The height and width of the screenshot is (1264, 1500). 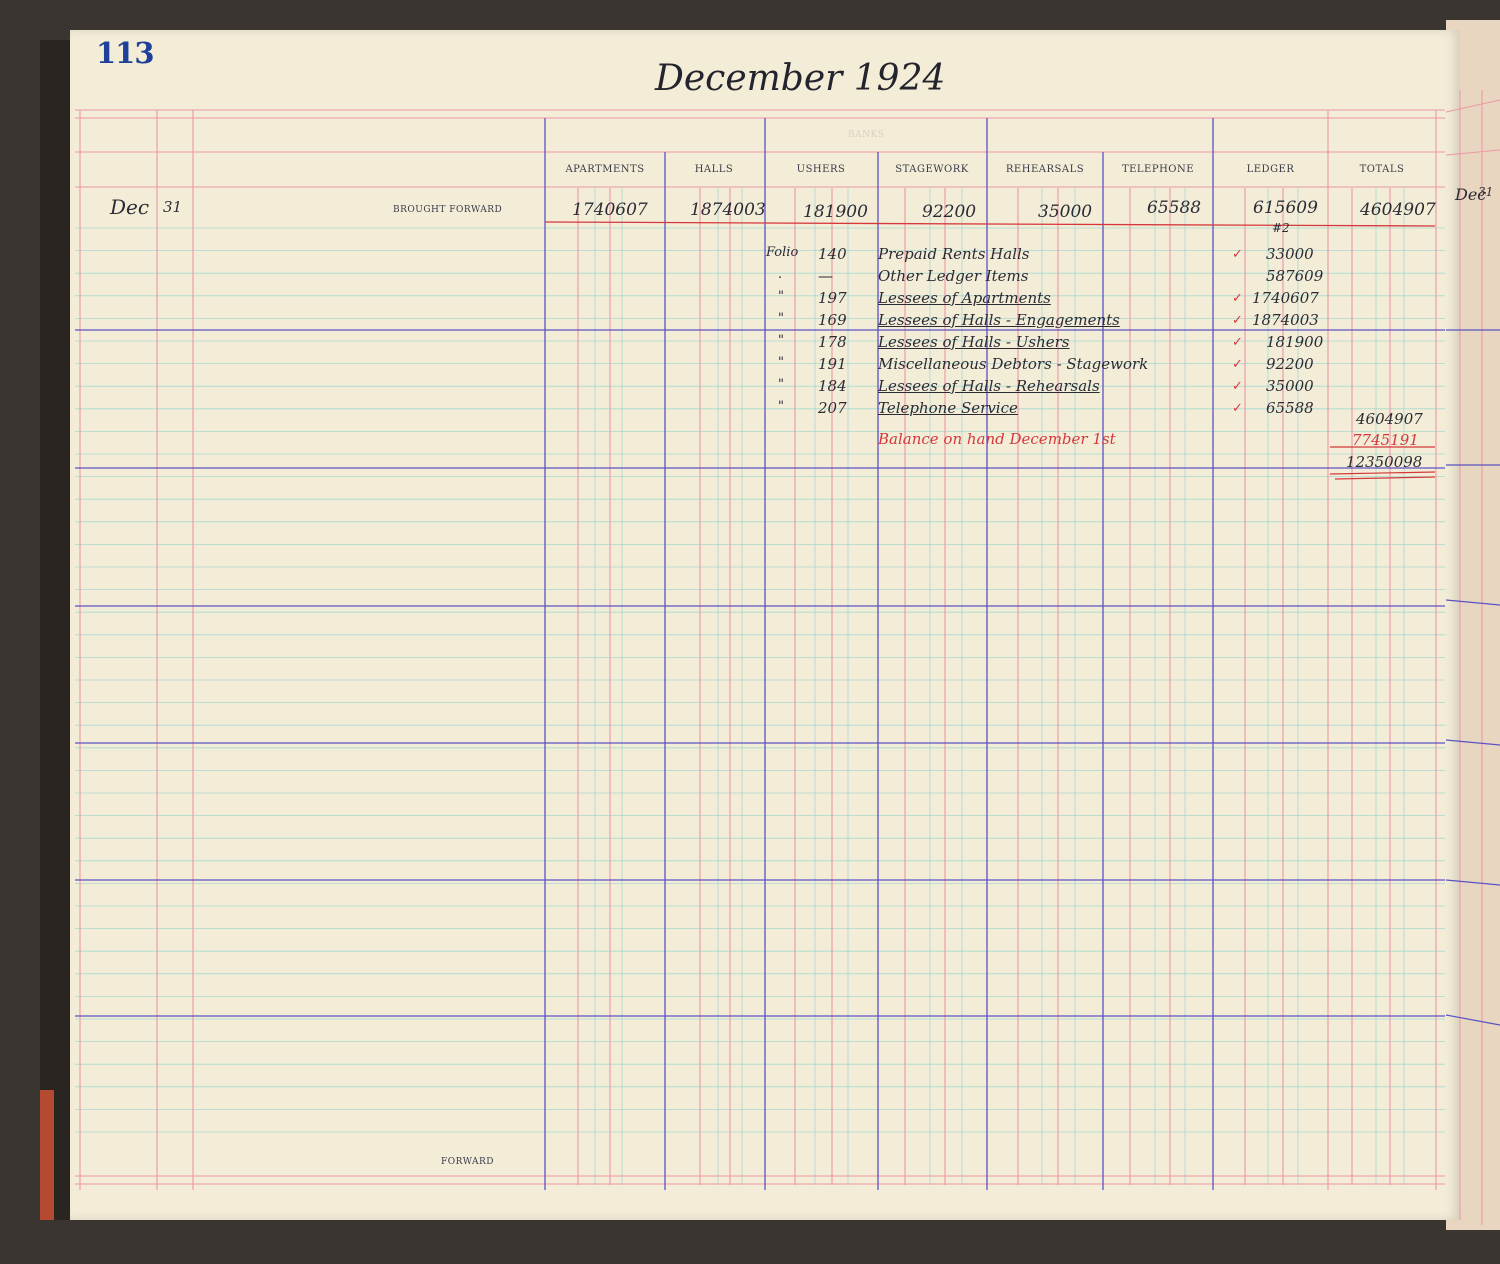 What do you see at coordinates (130, 207) in the screenshot?
I see `date-month: Dec` at bounding box center [130, 207].